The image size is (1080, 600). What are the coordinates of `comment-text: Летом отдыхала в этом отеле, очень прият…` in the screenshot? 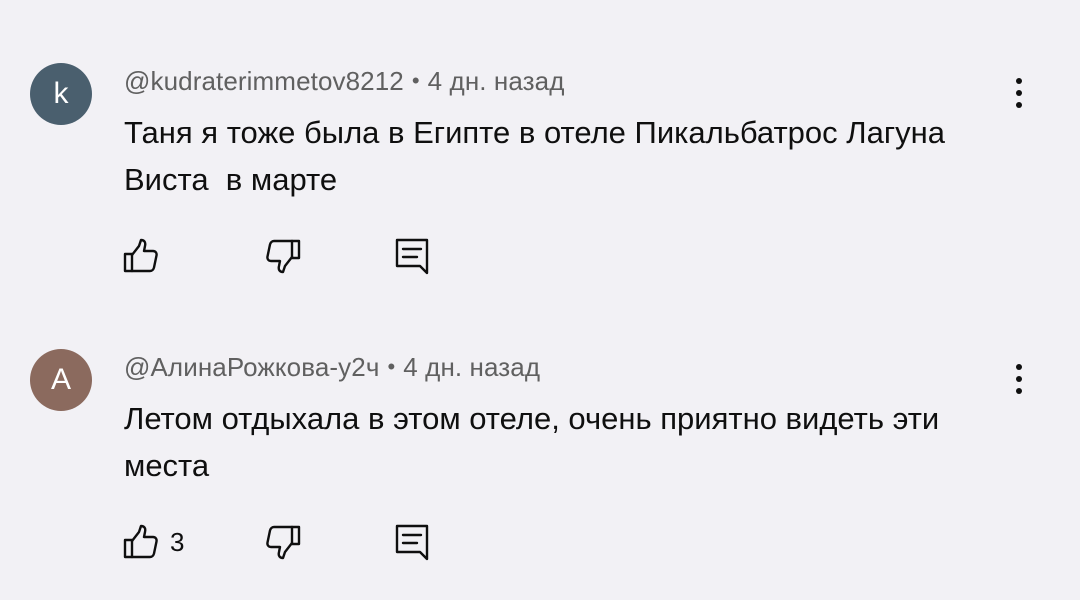 It's located at (536, 442).